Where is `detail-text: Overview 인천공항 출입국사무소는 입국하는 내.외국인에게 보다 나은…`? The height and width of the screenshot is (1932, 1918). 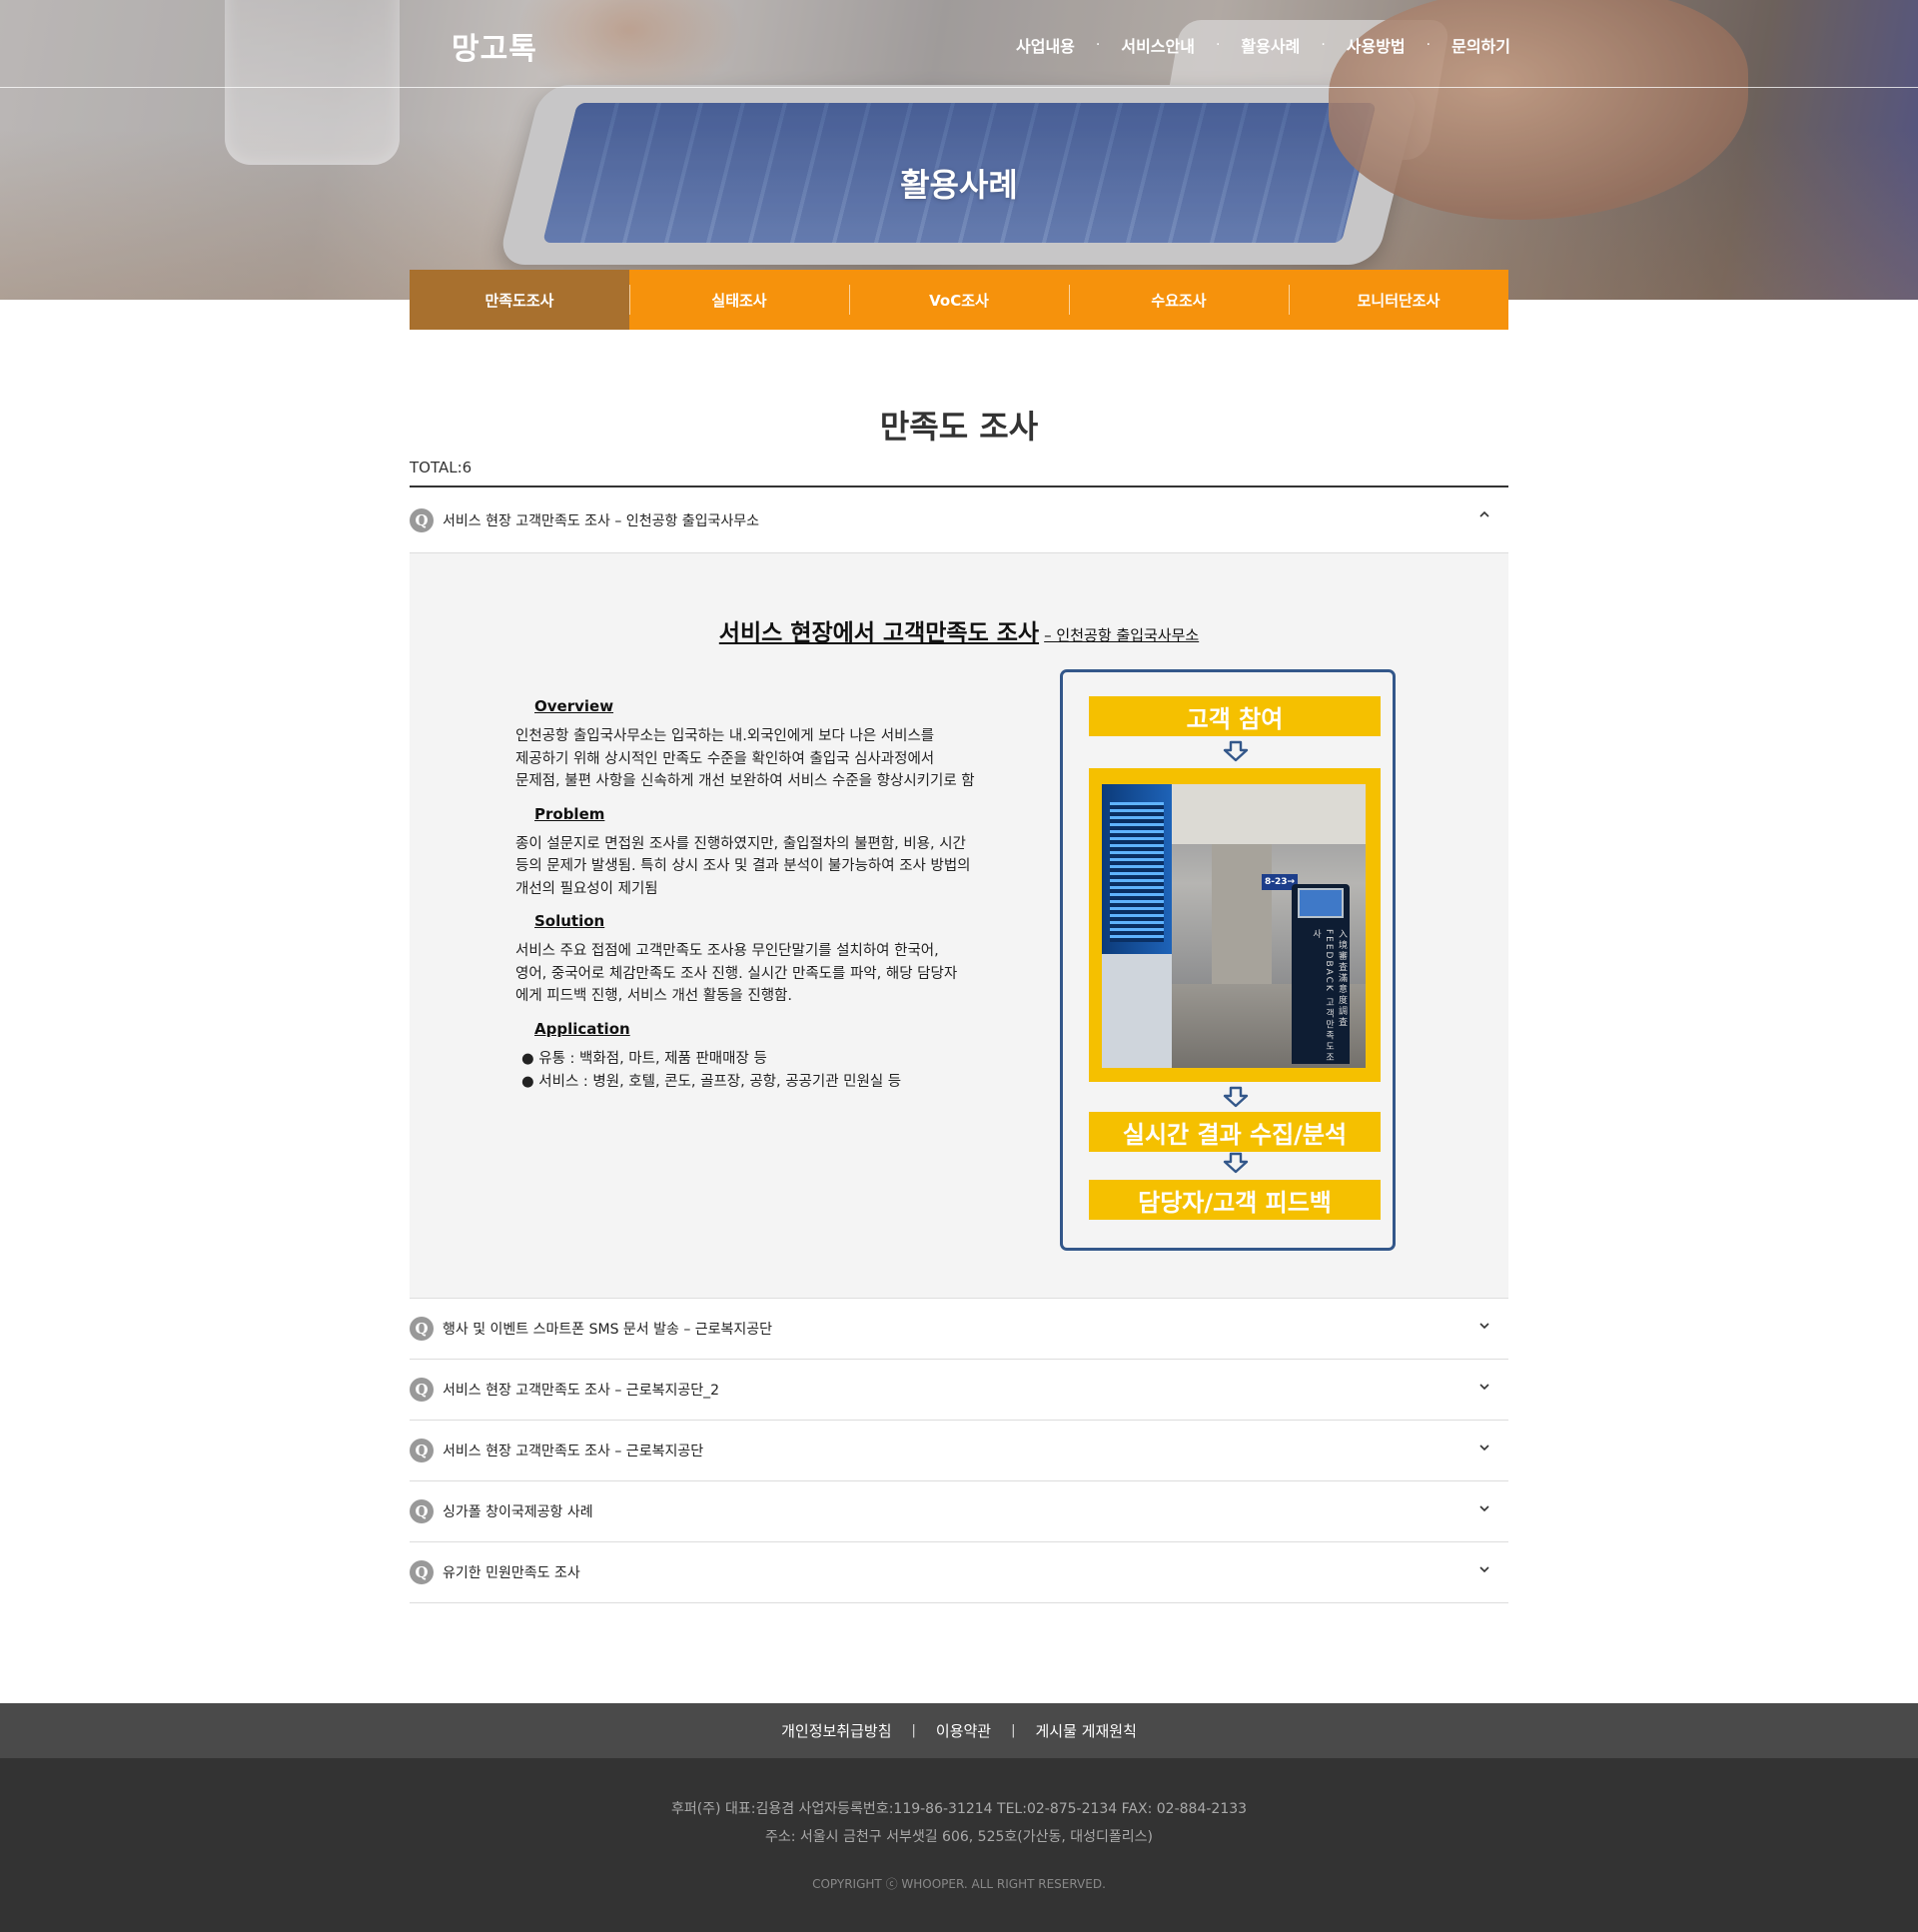 detail-text: Overview 인천공항 출입국사무소는 입국하는 내.외국인에게 보다 나은… is located at coordinates (785, 895).